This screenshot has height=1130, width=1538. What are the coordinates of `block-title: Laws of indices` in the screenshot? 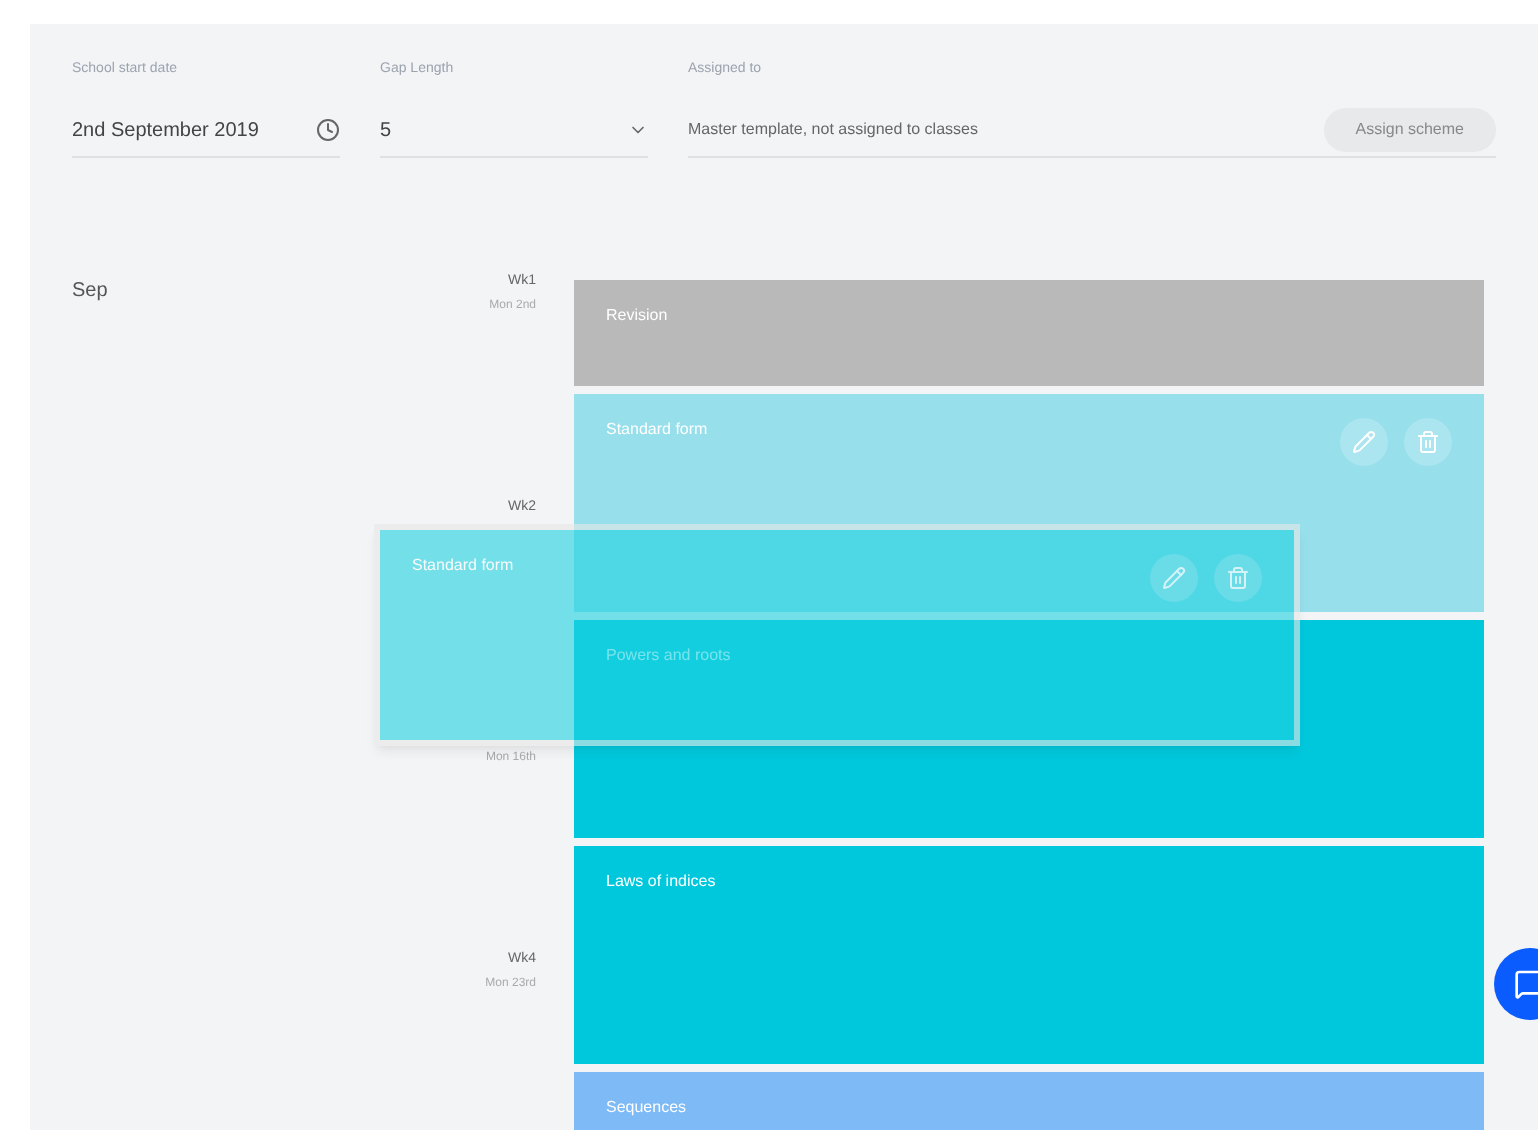 It's located at (661, 881).